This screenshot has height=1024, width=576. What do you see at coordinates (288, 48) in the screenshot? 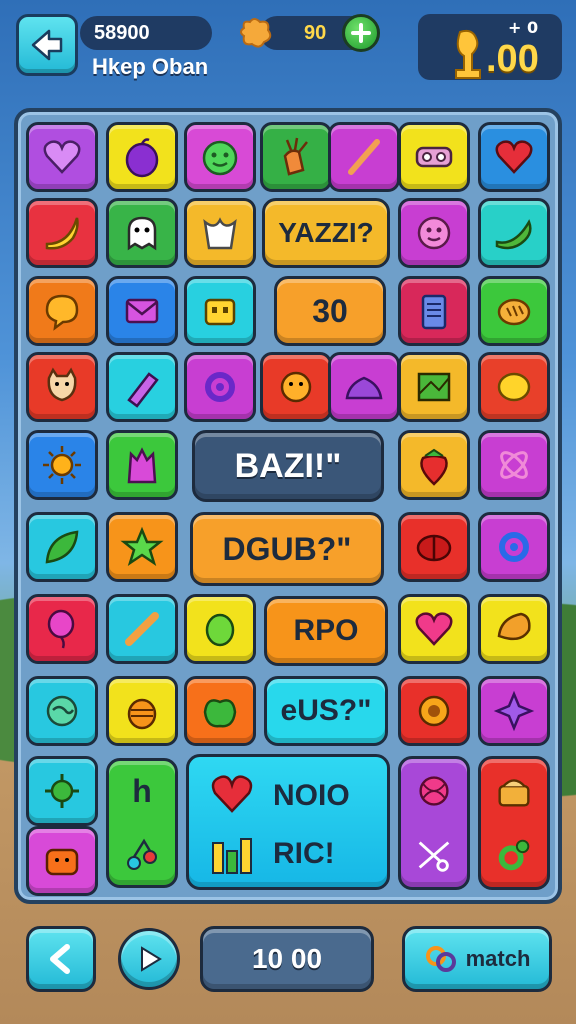
I see `top-hud: 58900 Hkep Oban 90 + 0 .00` at bounding box center [288, 48].